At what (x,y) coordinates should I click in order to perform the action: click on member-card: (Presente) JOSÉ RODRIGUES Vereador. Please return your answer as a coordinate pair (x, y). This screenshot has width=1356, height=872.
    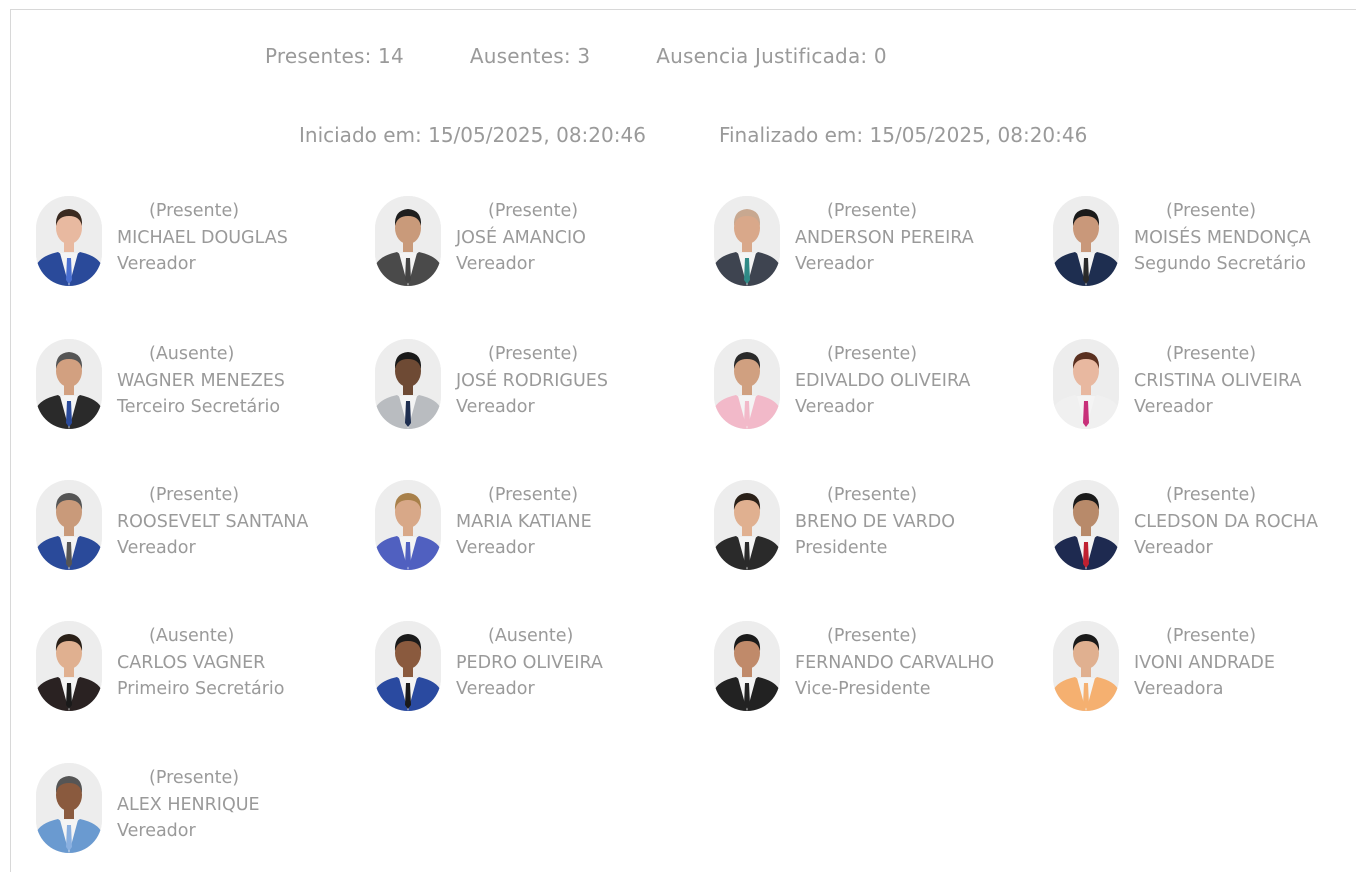
    Looking at the image, I should click on (540, 385).